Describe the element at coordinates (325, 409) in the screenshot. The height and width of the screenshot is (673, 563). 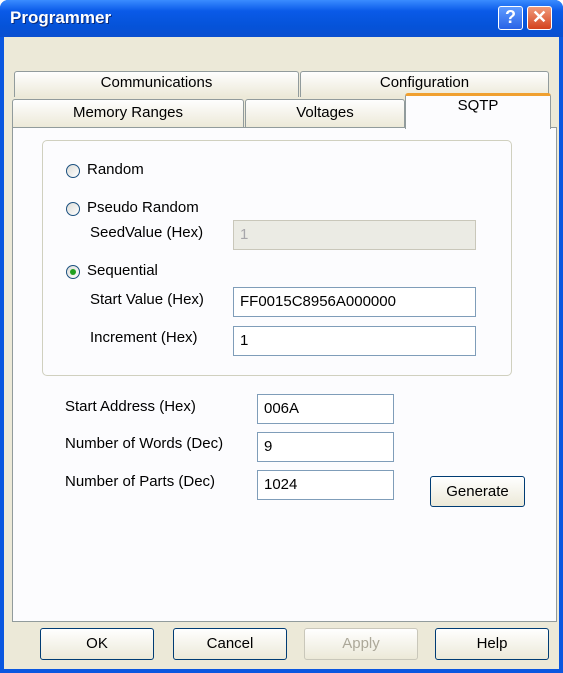
I see `start-address-input: 006A` at that location.